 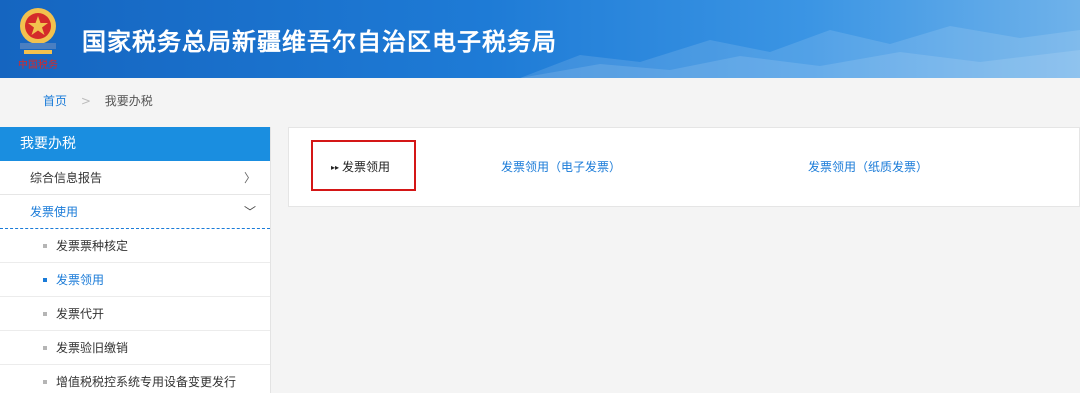 What do you see at coordinates (319, 42) in the screenshot?
I see `site-title: 国家税务总局新疆维吾尔自治区电子税务局` at bounding box center [319, 42].